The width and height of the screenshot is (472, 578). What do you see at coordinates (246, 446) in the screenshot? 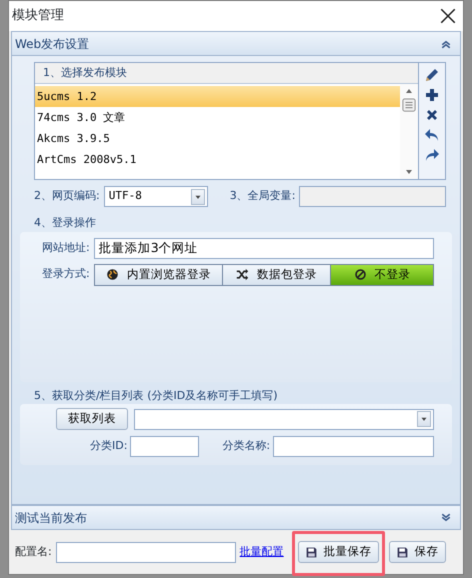
I see `field-label: 分类名称:` at bounding box center [246, 446].